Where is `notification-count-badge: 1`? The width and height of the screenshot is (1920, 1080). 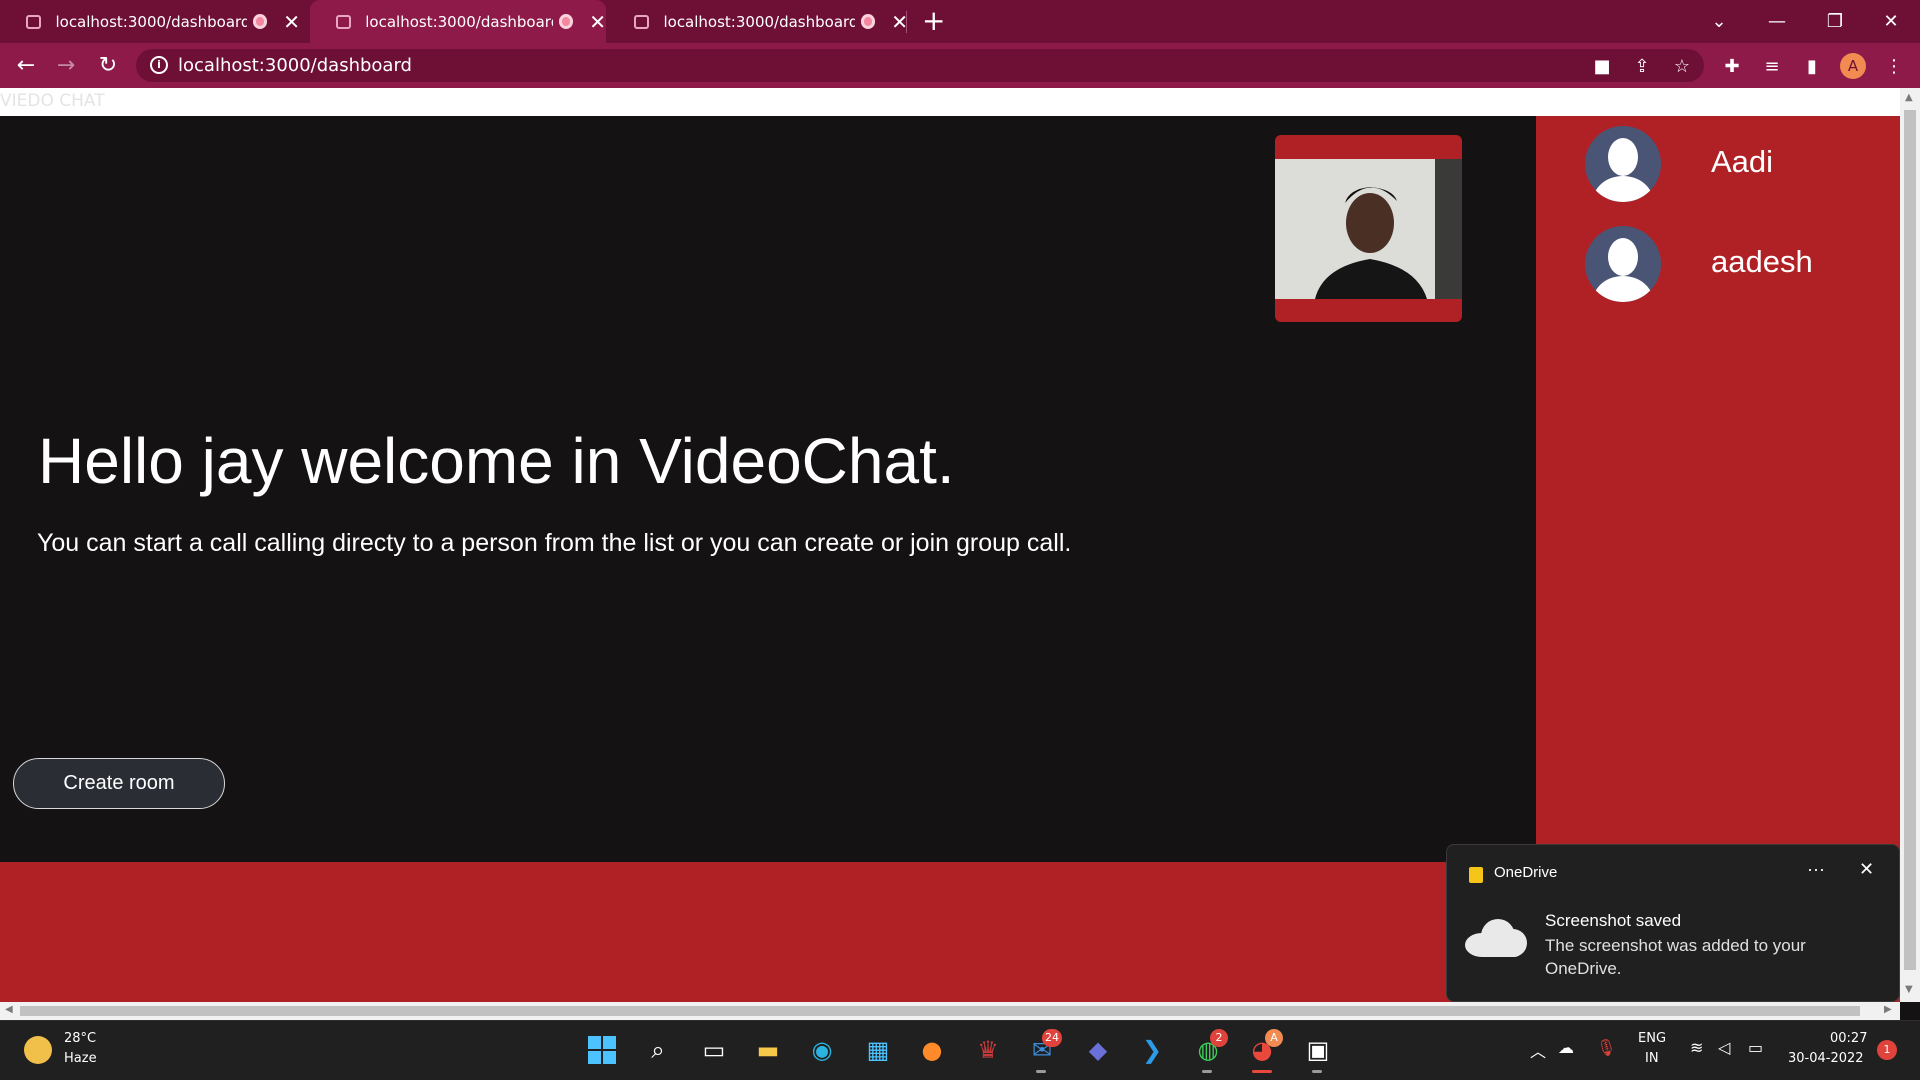 notification-count-badge: 1 is located at coordinates (1887, 1050).